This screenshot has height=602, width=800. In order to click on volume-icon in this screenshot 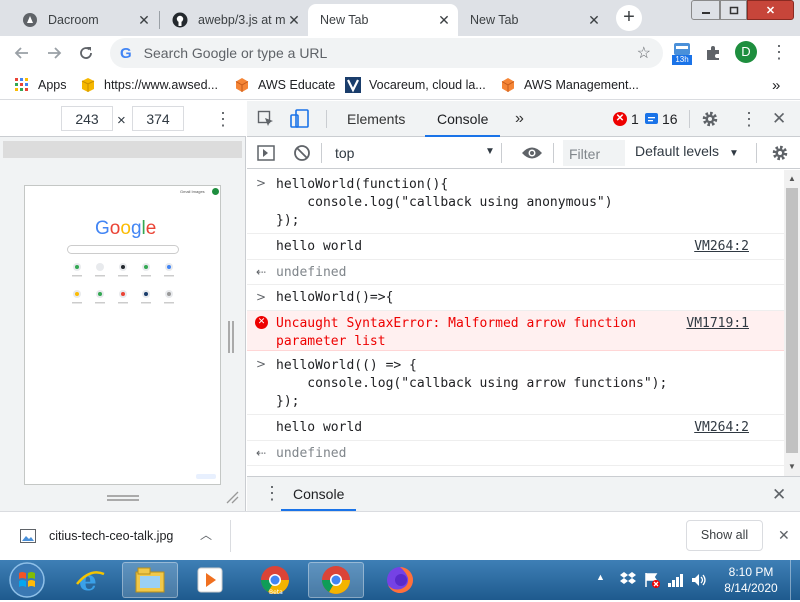, I will do `click(699, 580)`.